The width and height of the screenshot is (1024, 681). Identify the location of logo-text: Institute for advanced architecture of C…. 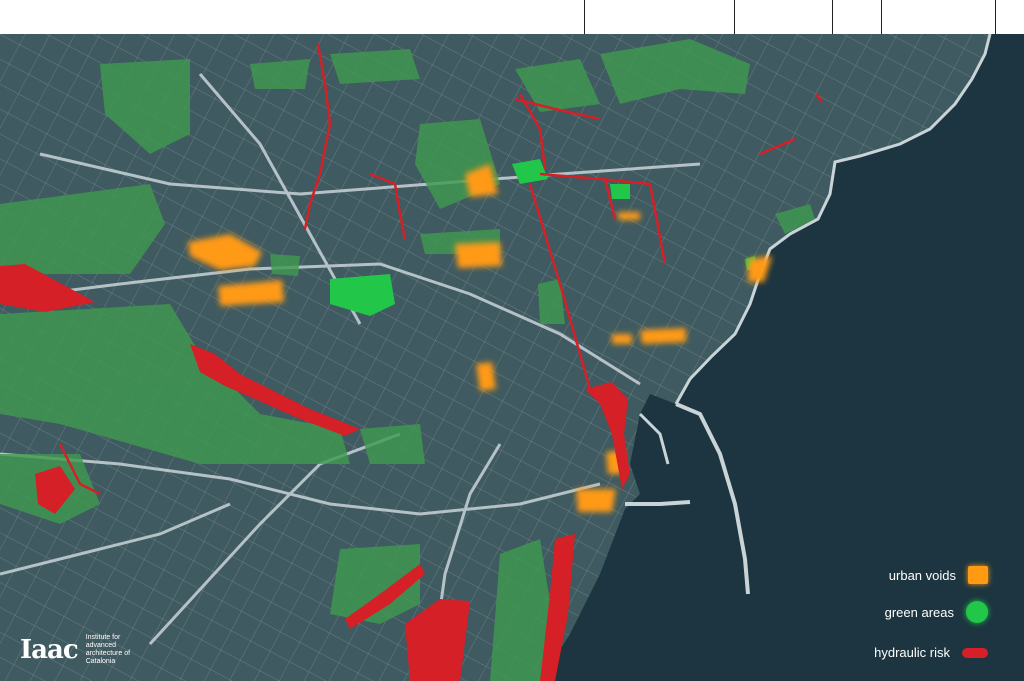
(108, 649).